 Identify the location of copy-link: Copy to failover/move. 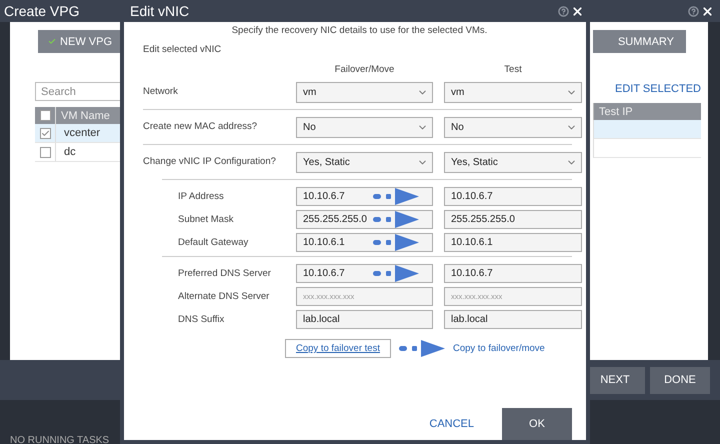
(498, 348).